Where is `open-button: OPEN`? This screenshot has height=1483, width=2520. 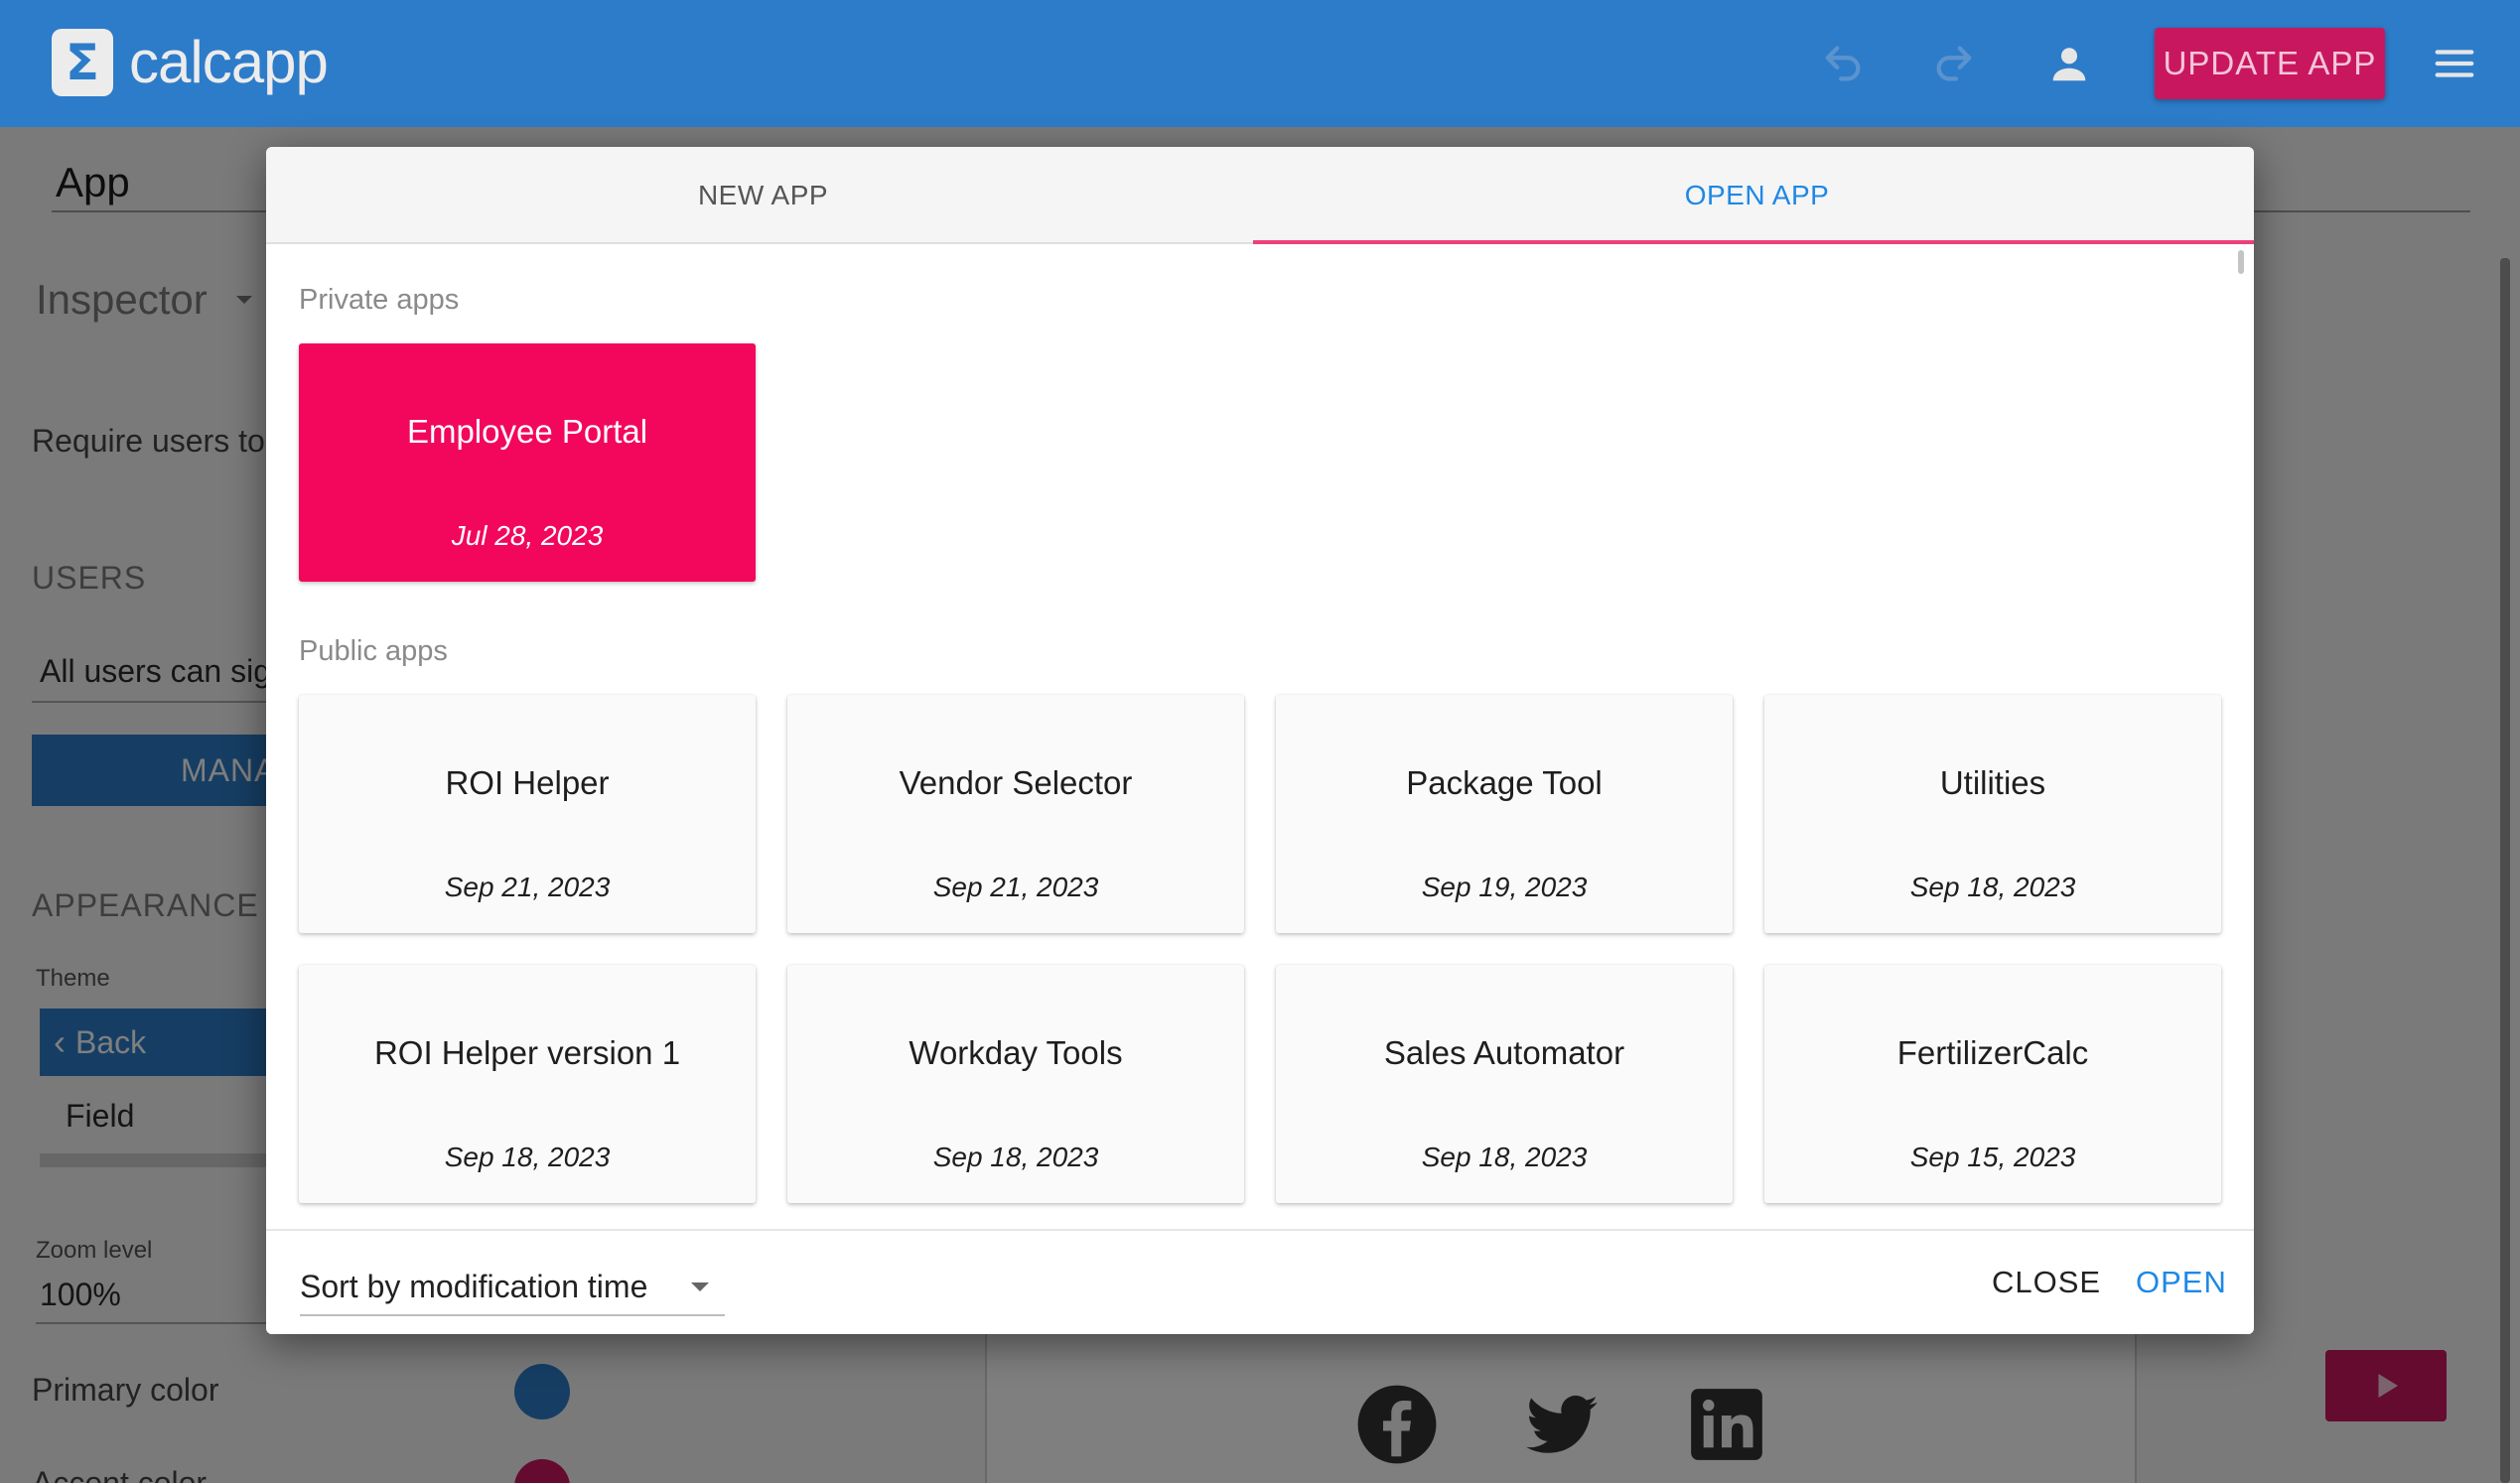
open-button: OPEN is located at coordinates (2181, 1282).